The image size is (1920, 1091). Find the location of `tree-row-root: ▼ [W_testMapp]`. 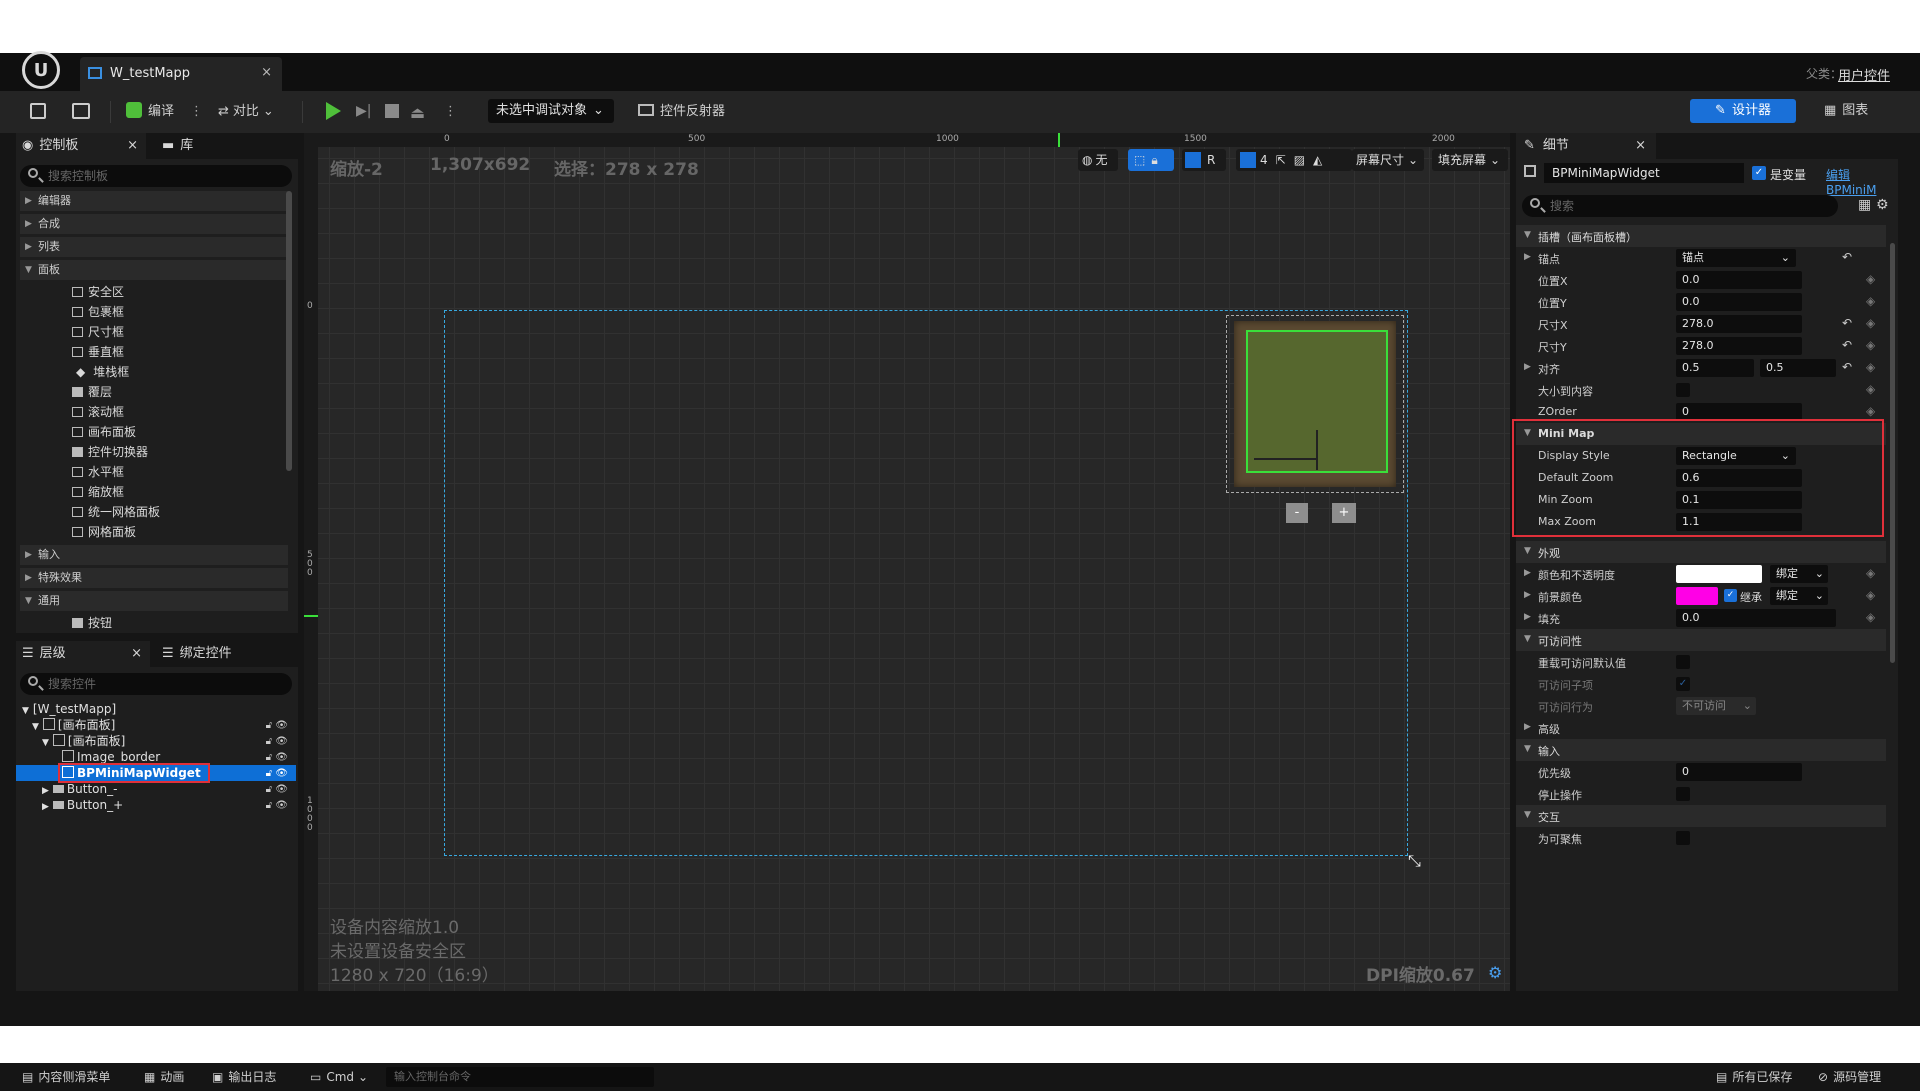

tree-row-root: ▼ [W_testMapp] is located at coordinates (156, 709).